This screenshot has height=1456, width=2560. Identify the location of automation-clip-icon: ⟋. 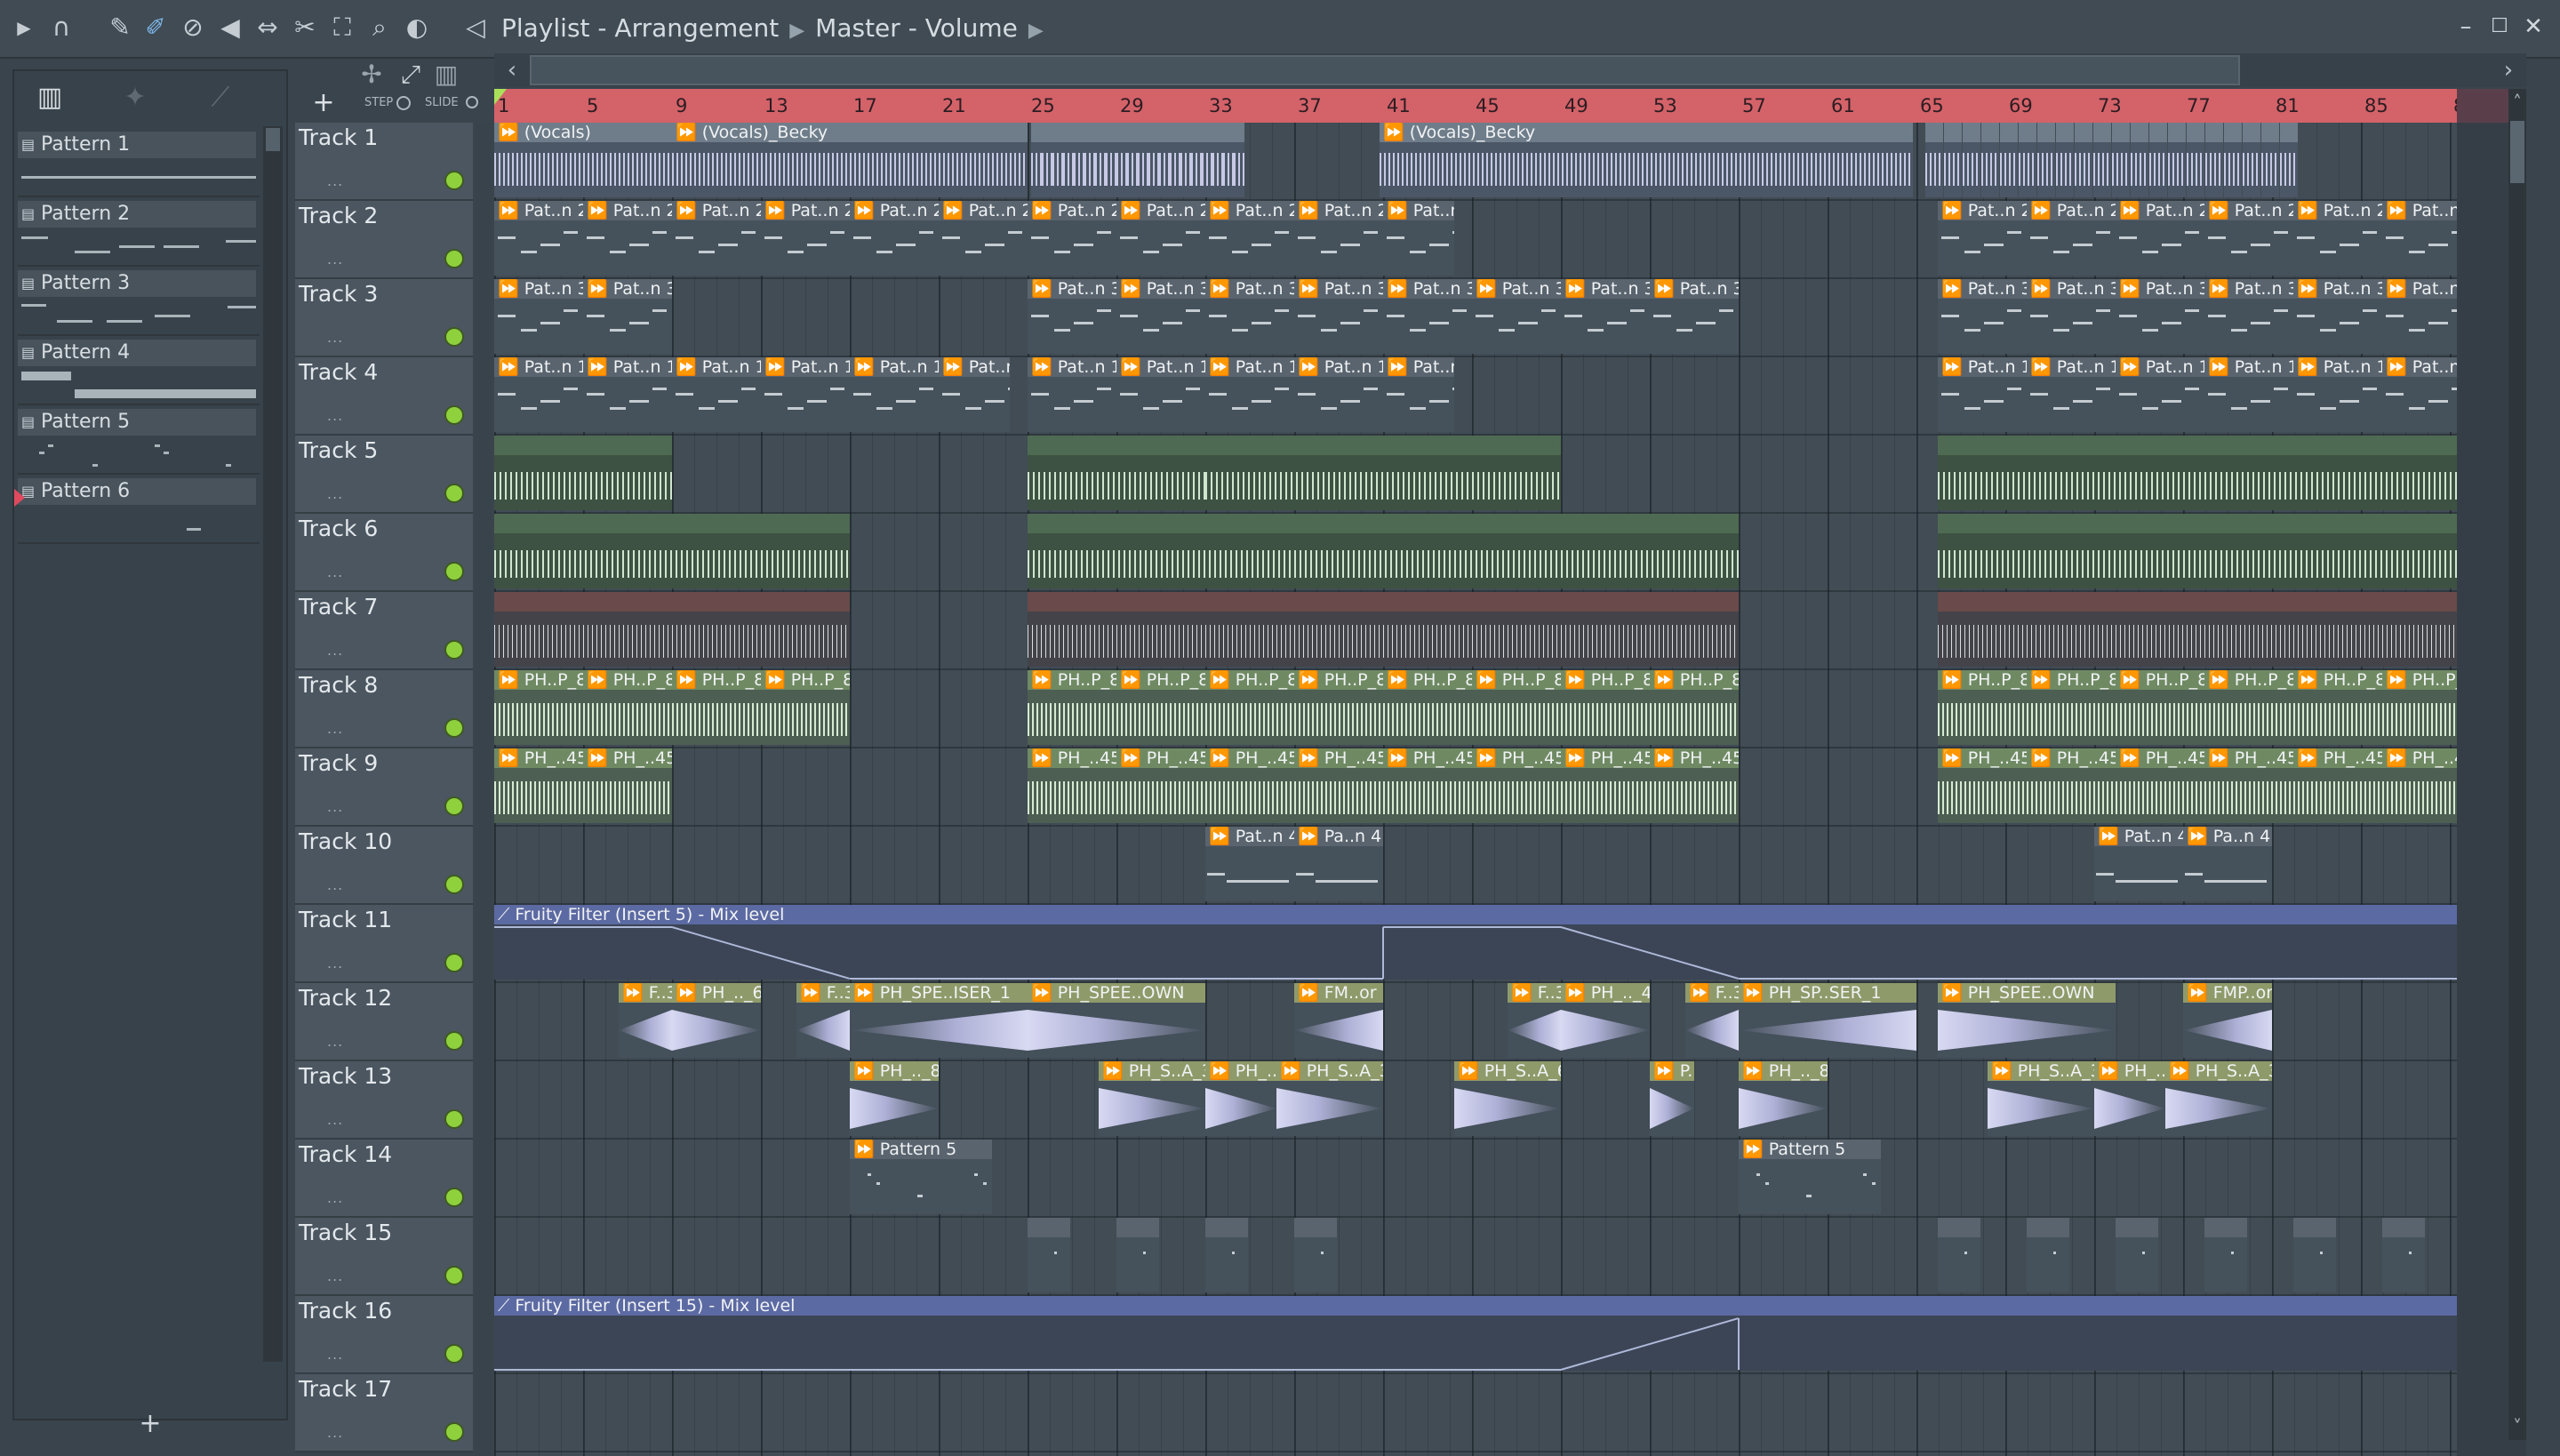
(220, 98).